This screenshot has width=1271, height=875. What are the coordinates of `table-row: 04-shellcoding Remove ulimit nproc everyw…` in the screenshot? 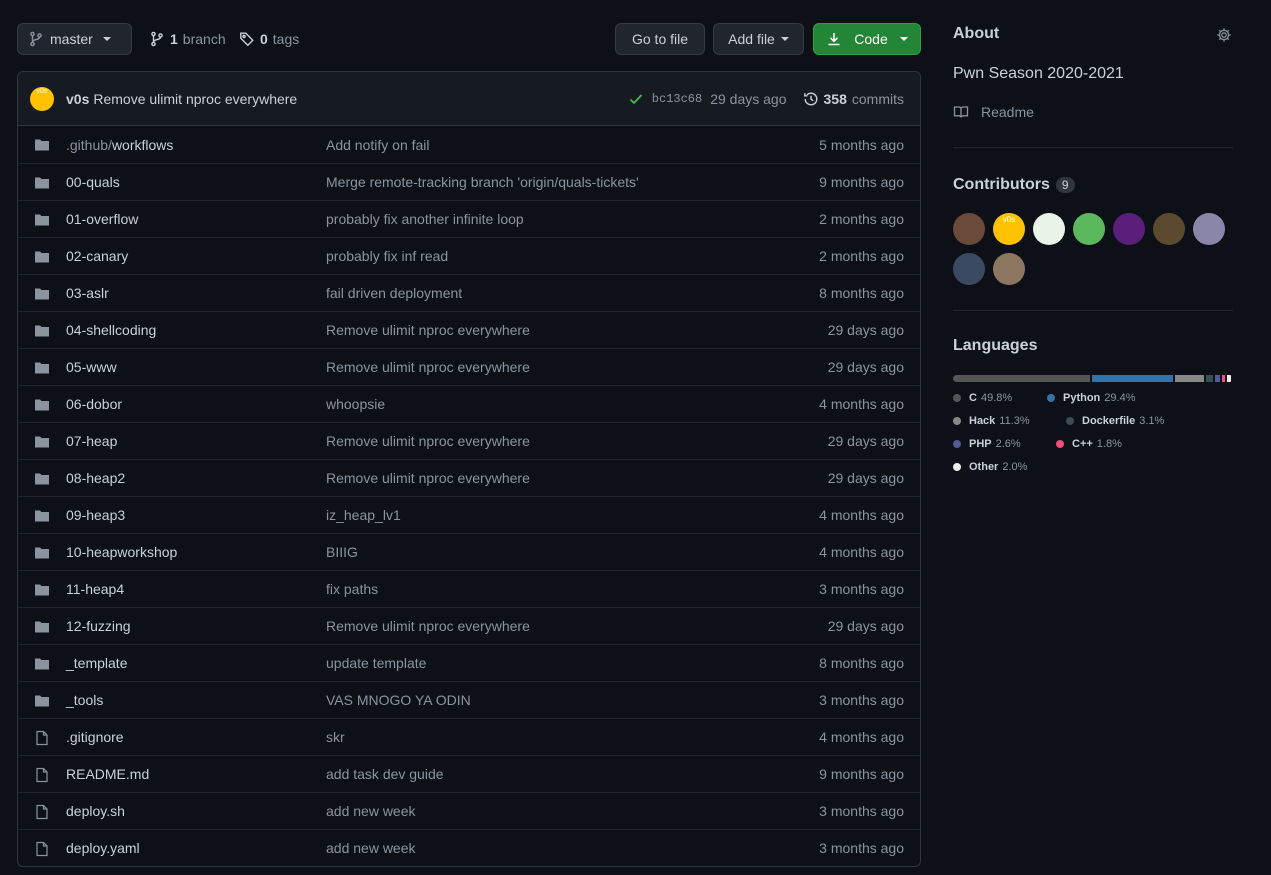 It's located at (469, 329).